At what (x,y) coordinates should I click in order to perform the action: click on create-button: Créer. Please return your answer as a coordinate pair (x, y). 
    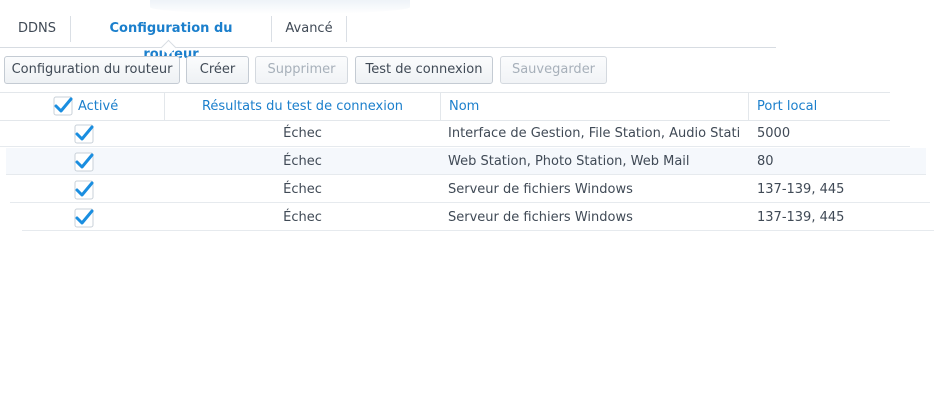
    Looking at the image, I should click on (217, 70).